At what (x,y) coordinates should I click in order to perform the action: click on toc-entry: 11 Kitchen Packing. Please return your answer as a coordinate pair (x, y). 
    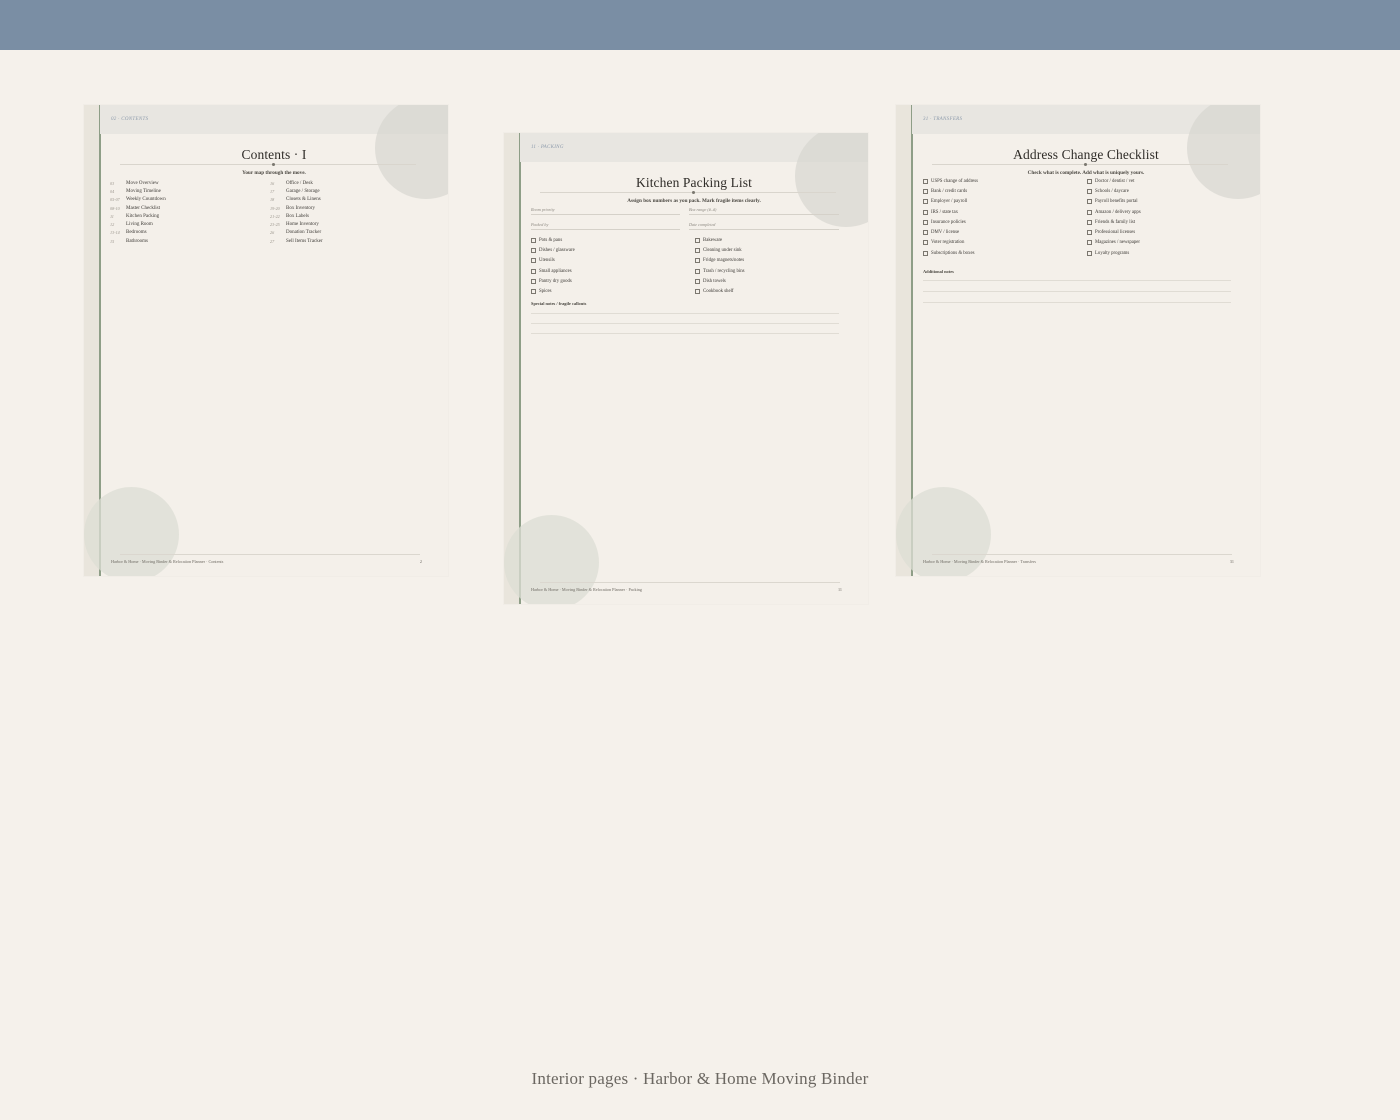
    Looking at the image, I should click on (138, 216).